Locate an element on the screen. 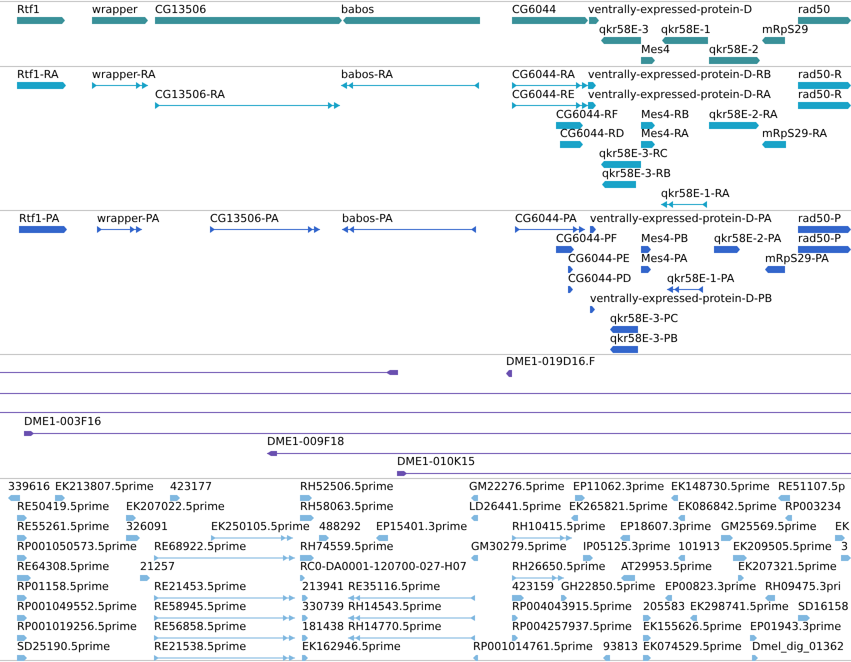 This screenshot has width=851, height=662. feature-label: EK209505.5prime is located at coordinates (782, 546).